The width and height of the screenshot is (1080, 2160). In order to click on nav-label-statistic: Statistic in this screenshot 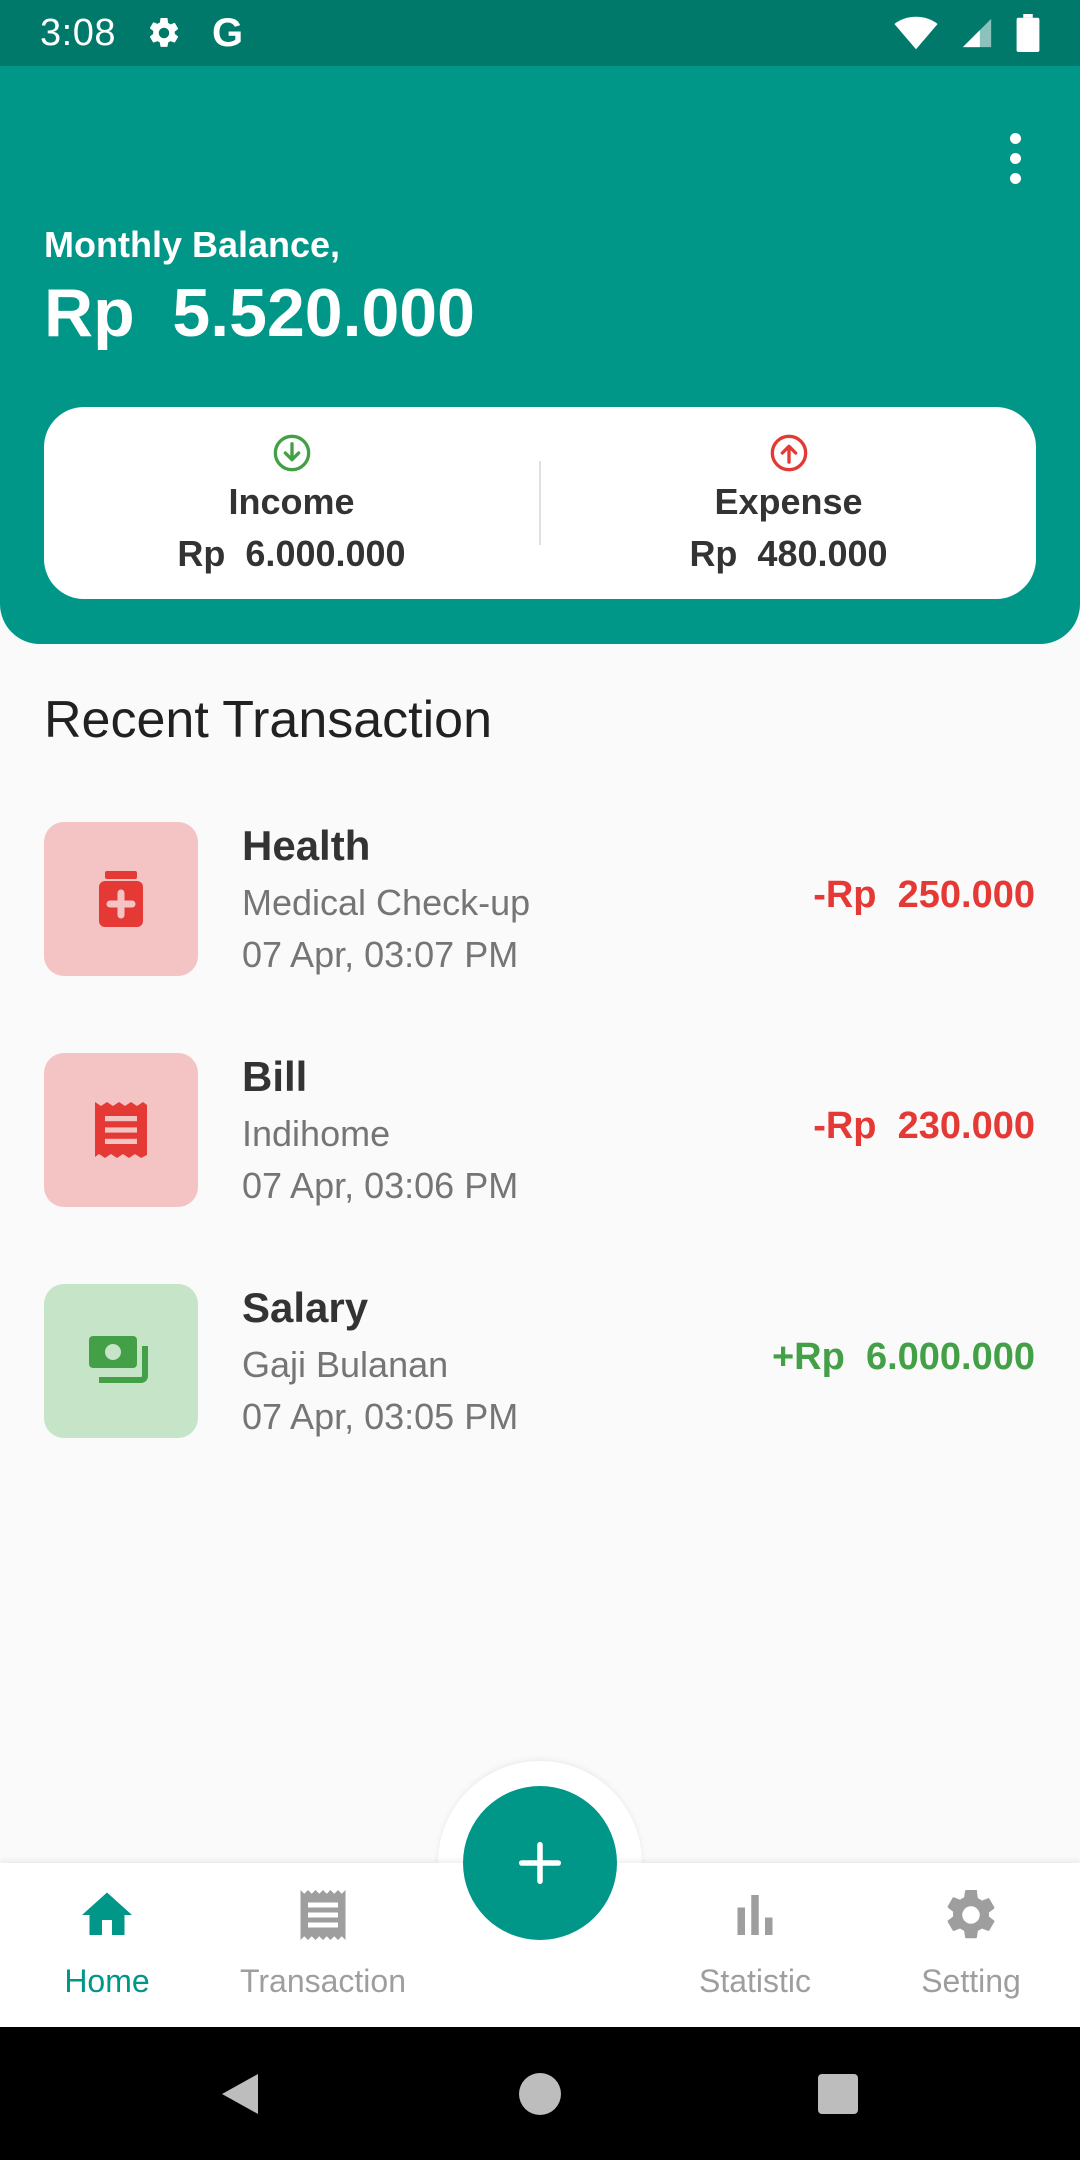, I will do `click(755, 1981)`.